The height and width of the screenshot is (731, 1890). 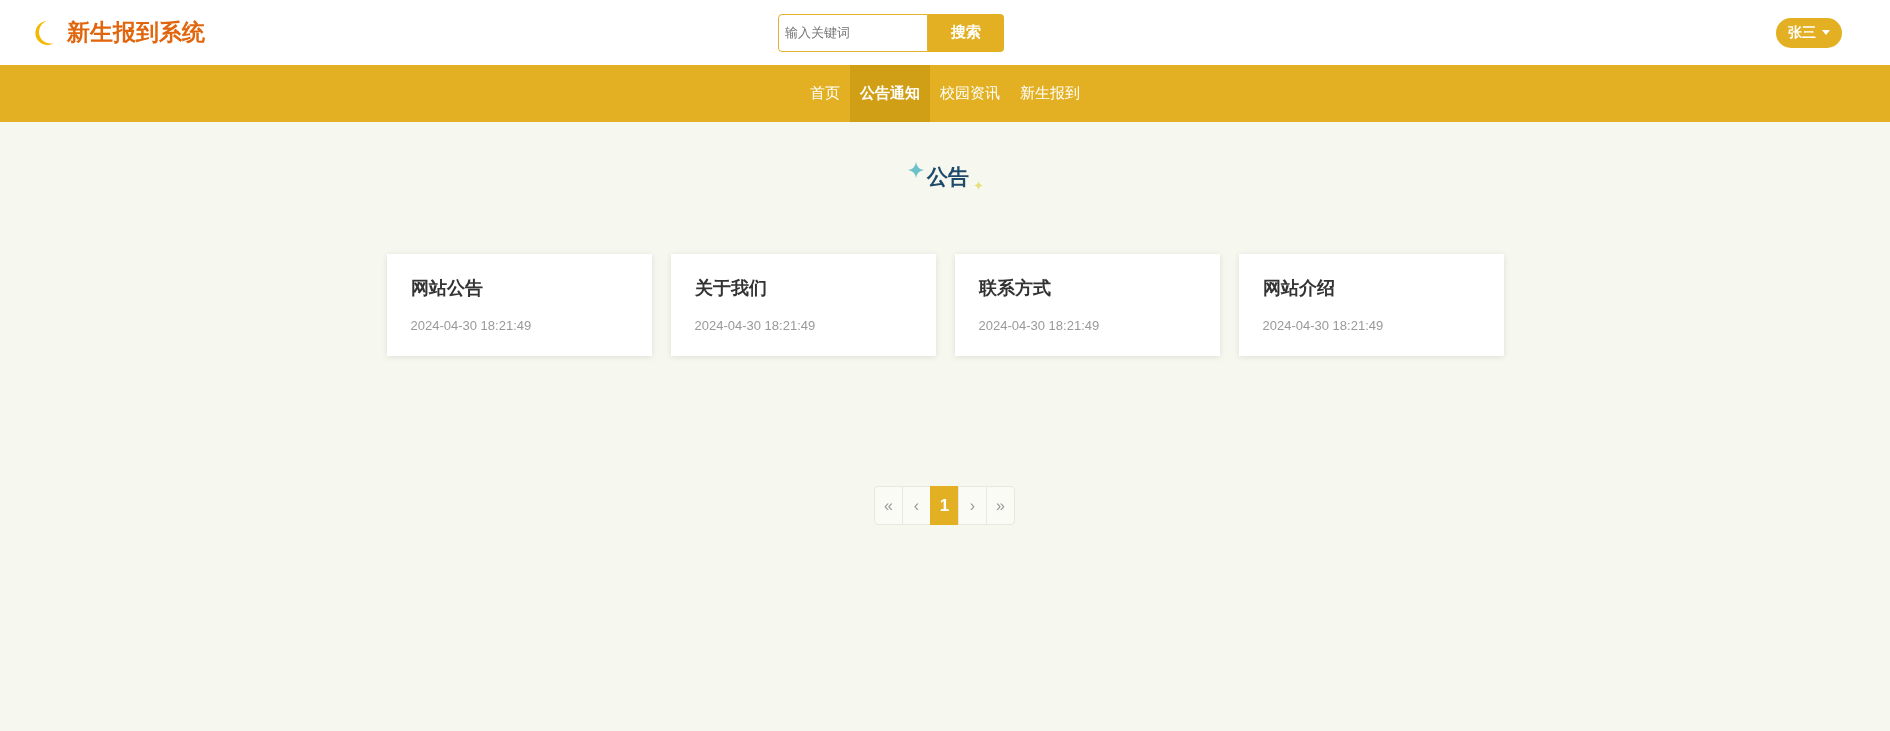 I want to click on nav-link: 新生报到, so click(x=1050, y=93).